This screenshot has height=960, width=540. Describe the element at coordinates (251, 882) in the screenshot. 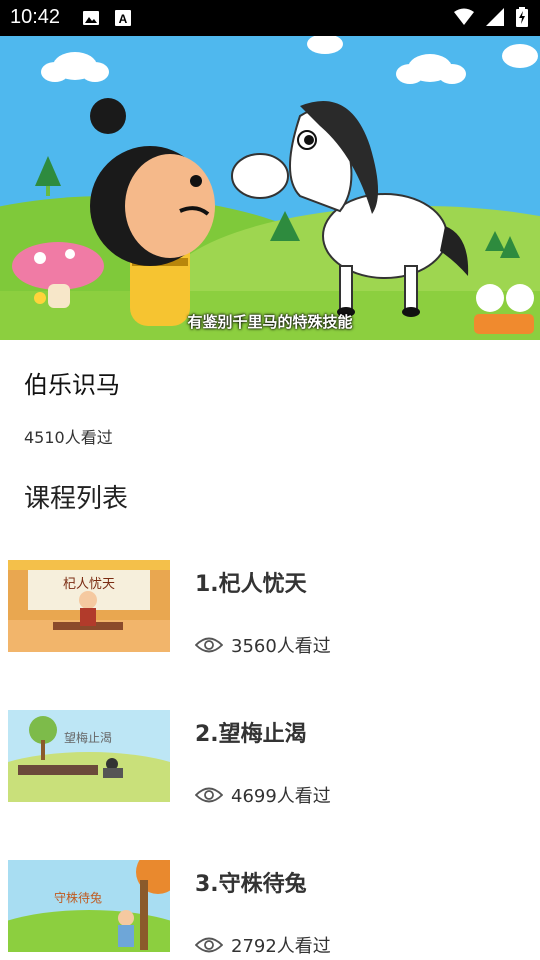

I see `course-title: 3.守株待兔` at that location.